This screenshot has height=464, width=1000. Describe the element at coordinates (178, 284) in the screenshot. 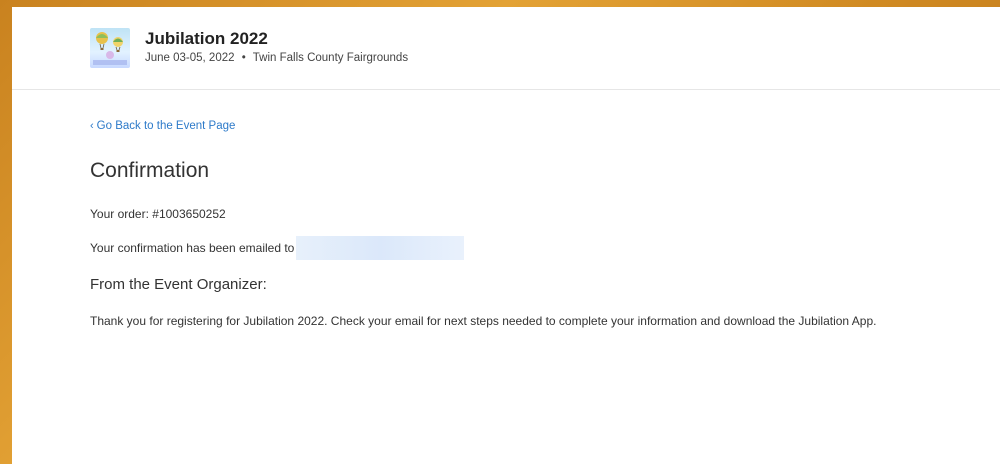

I see `organizer-heading: From the Event Organizer:` at that location.